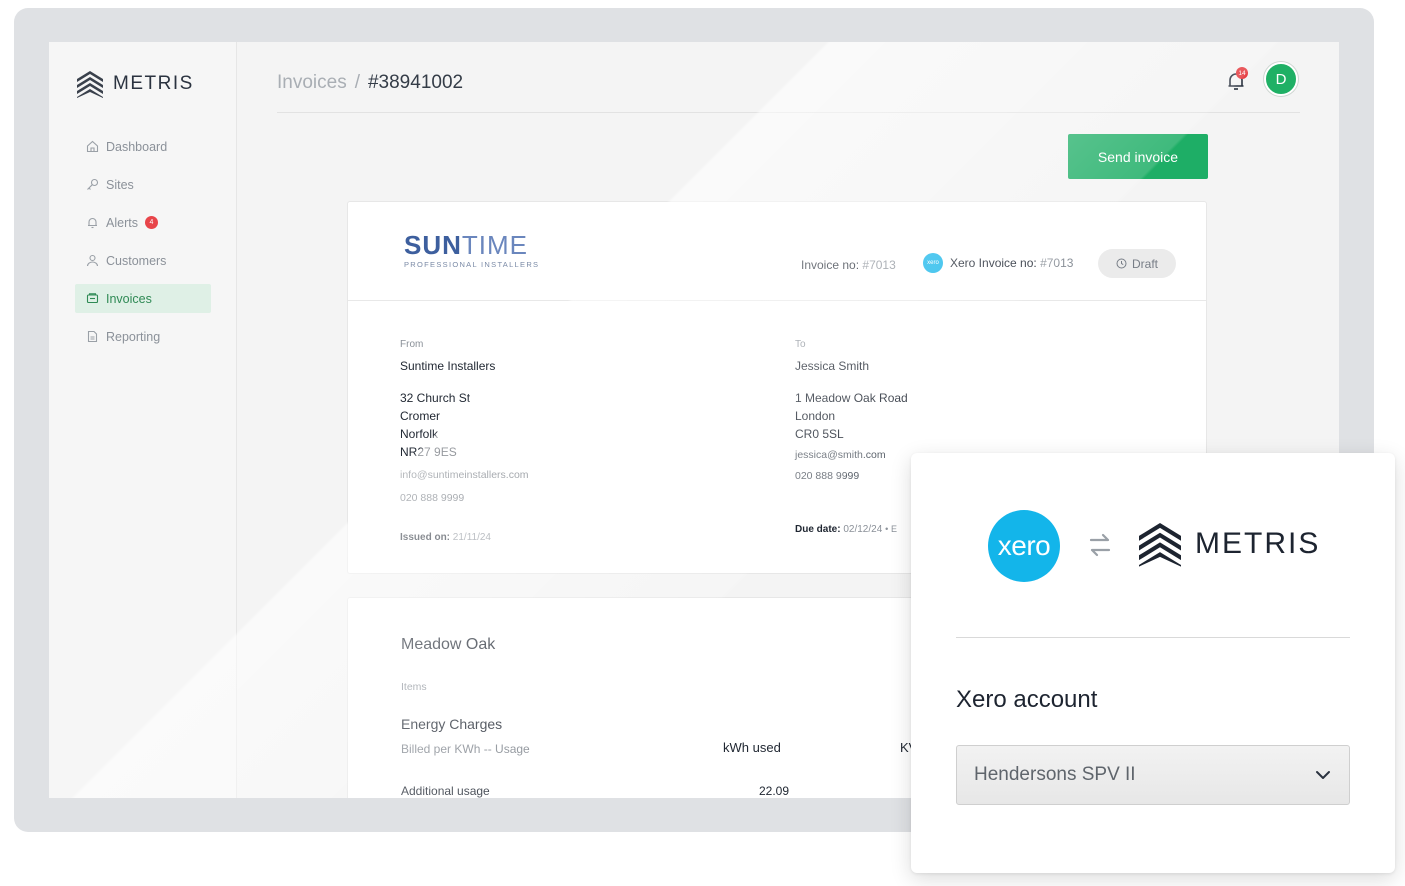 The width and height of the screenshot is (1405, 886). I want to click on due-status-text: E, so click(894, 529).